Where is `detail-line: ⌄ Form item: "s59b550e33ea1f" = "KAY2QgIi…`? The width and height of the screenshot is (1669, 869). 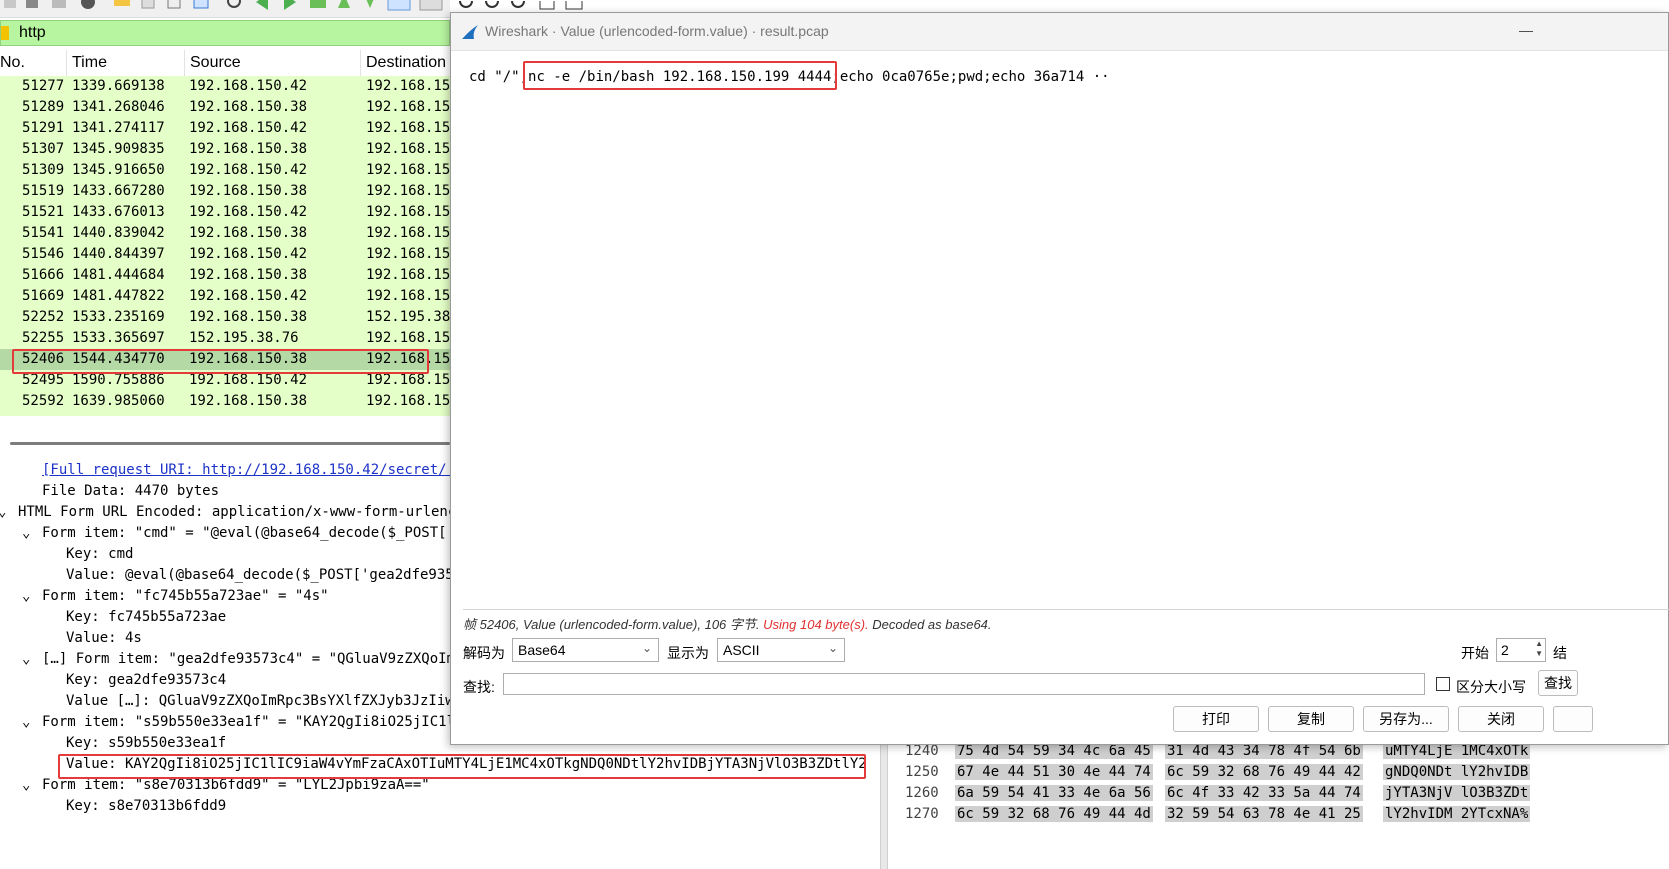 detail-line: ⌄ Form item: "s59b550e33ea1f" = "KAY2QgIi… is located at coordinates (238, 724).